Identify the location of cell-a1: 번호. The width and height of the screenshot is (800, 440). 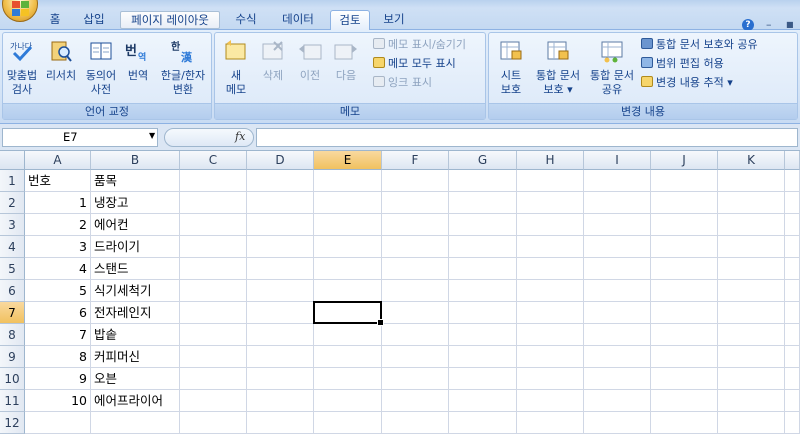
(58, 181).